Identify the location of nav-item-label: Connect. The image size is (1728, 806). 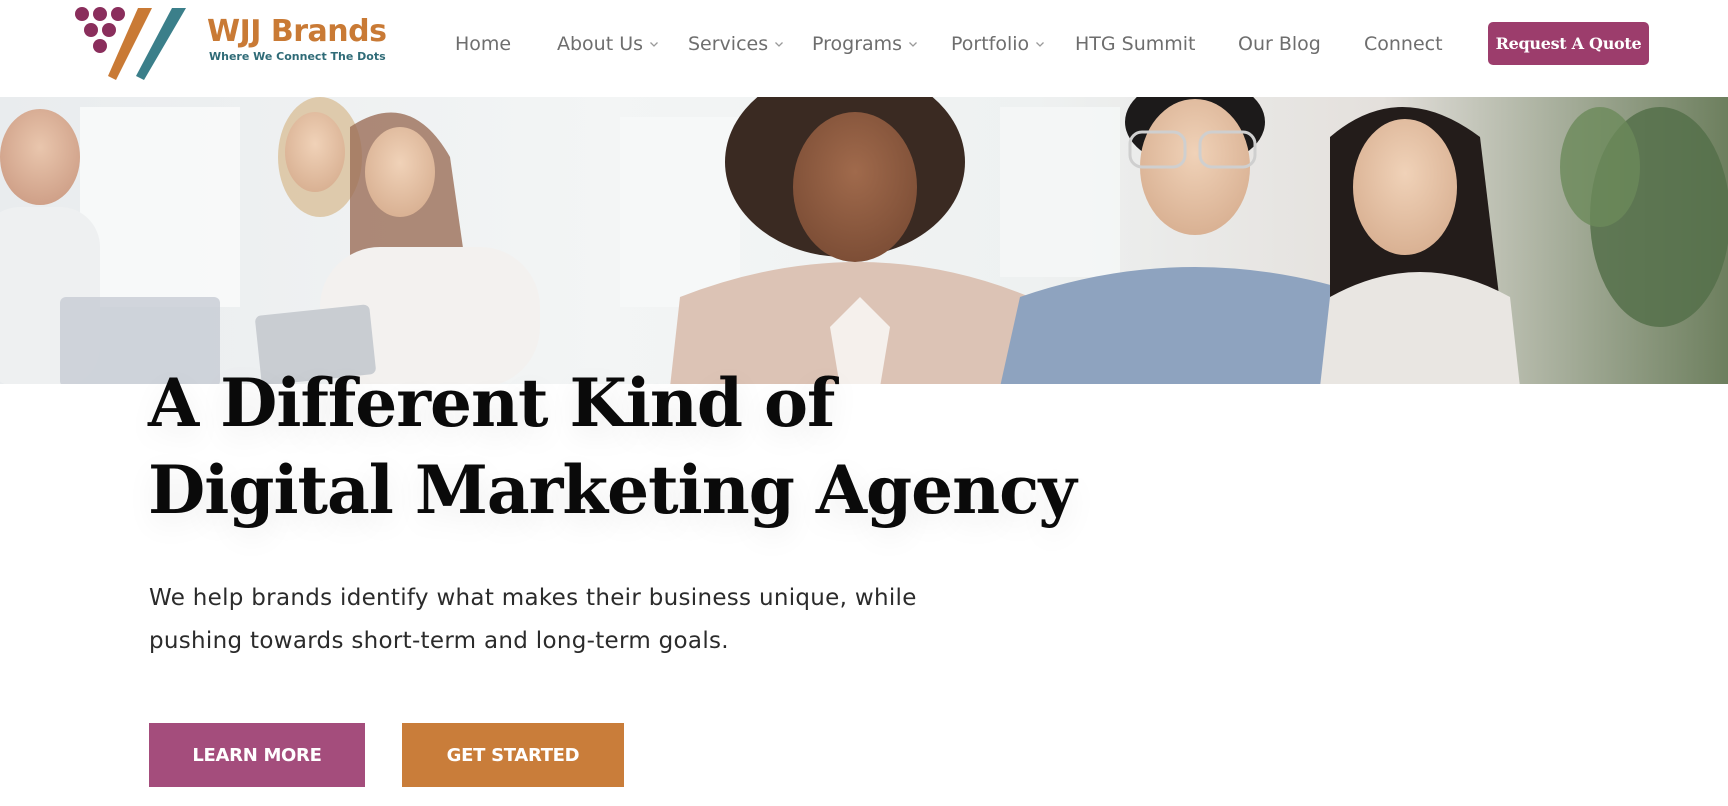
(1403, 44).